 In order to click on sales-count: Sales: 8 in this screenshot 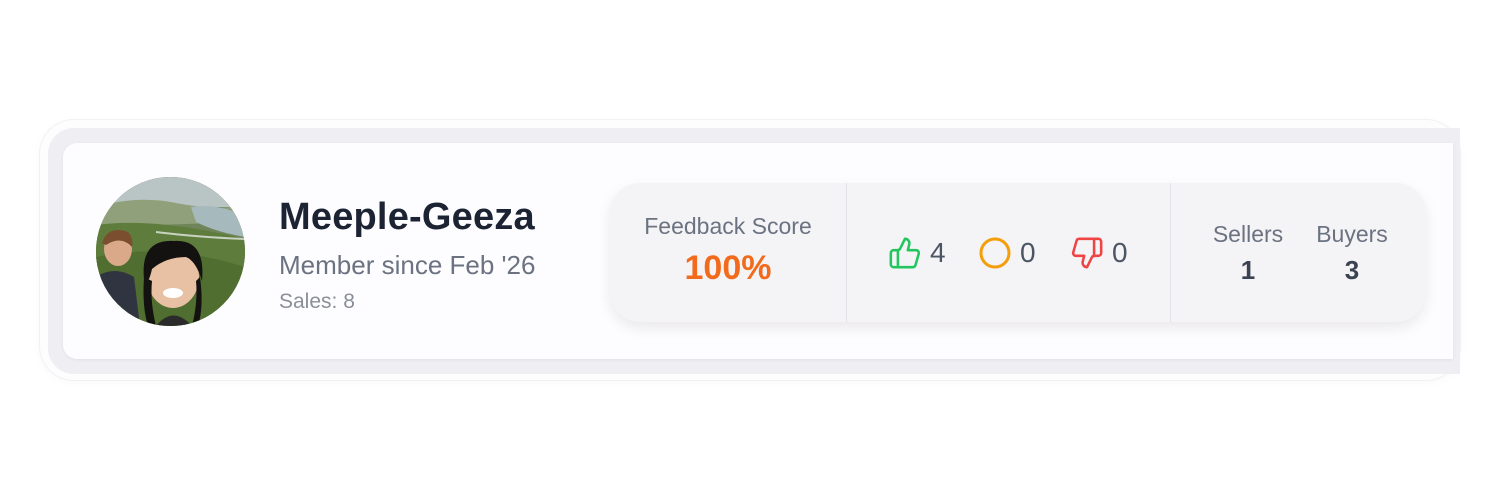, I will do `click(317, 301)`.